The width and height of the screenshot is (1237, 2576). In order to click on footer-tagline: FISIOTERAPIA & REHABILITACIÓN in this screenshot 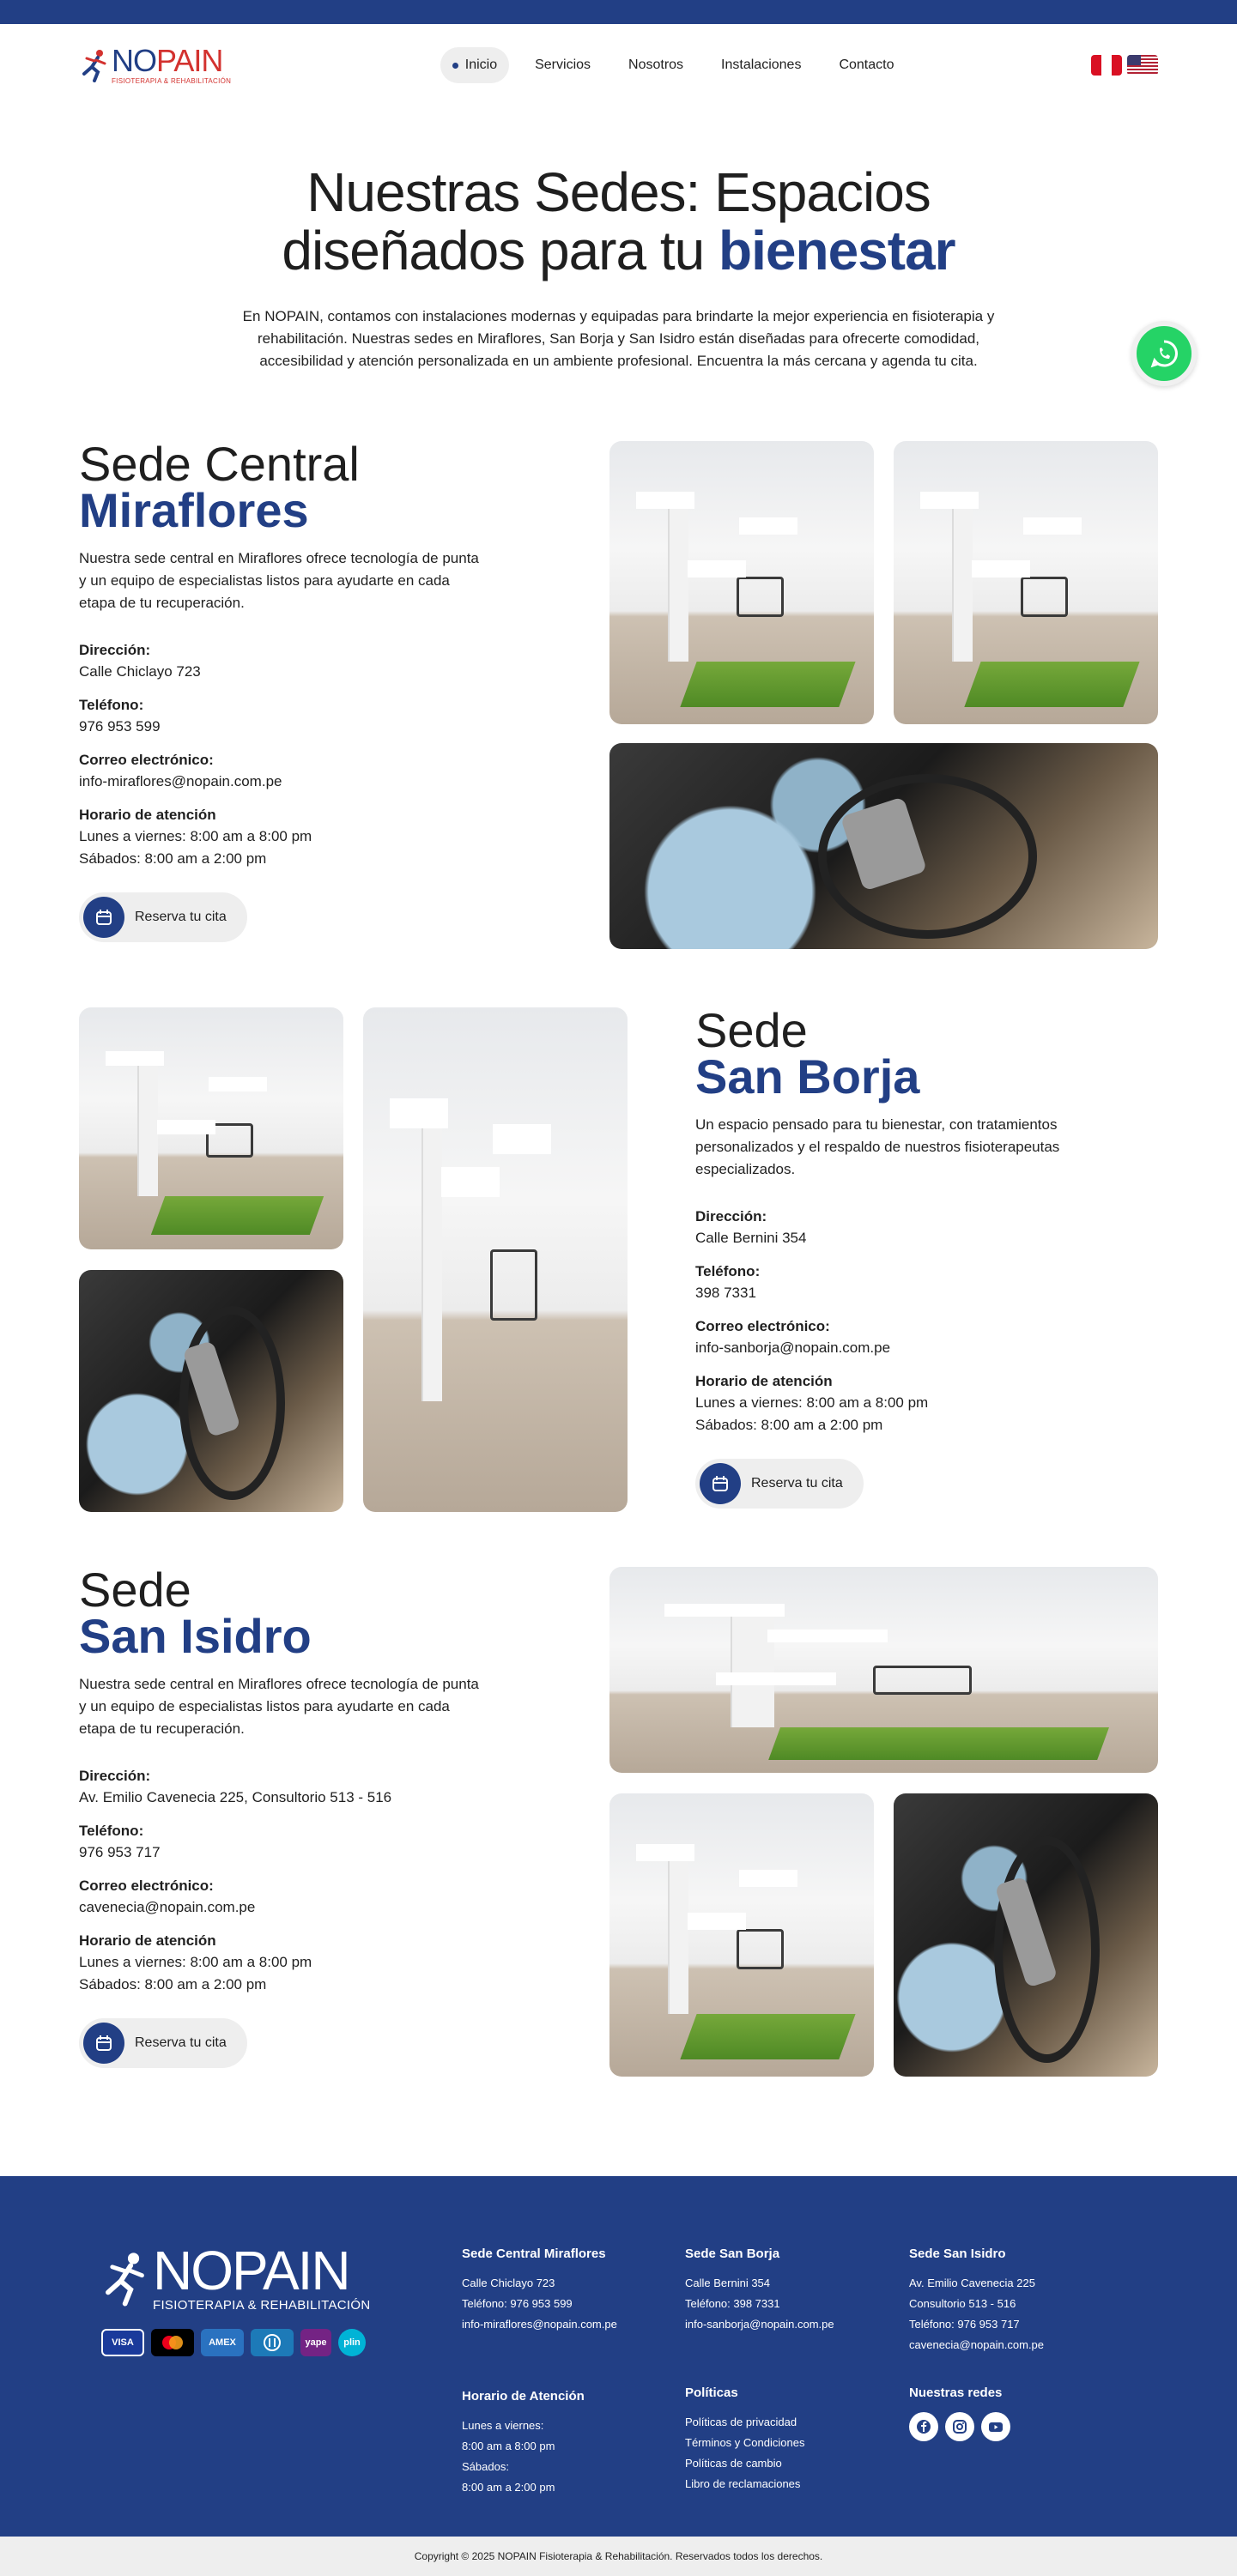, I will do `click(262, 2305)`.